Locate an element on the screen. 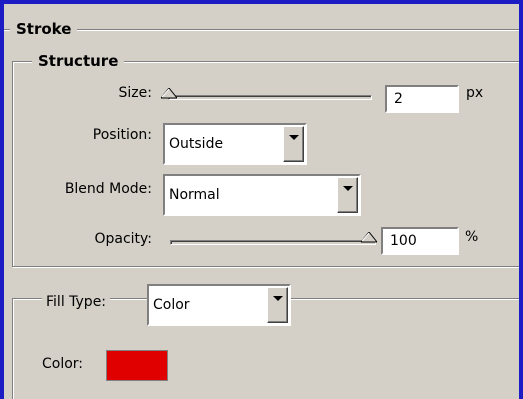  structure-title: Structure is located at coordinates (78, 61).